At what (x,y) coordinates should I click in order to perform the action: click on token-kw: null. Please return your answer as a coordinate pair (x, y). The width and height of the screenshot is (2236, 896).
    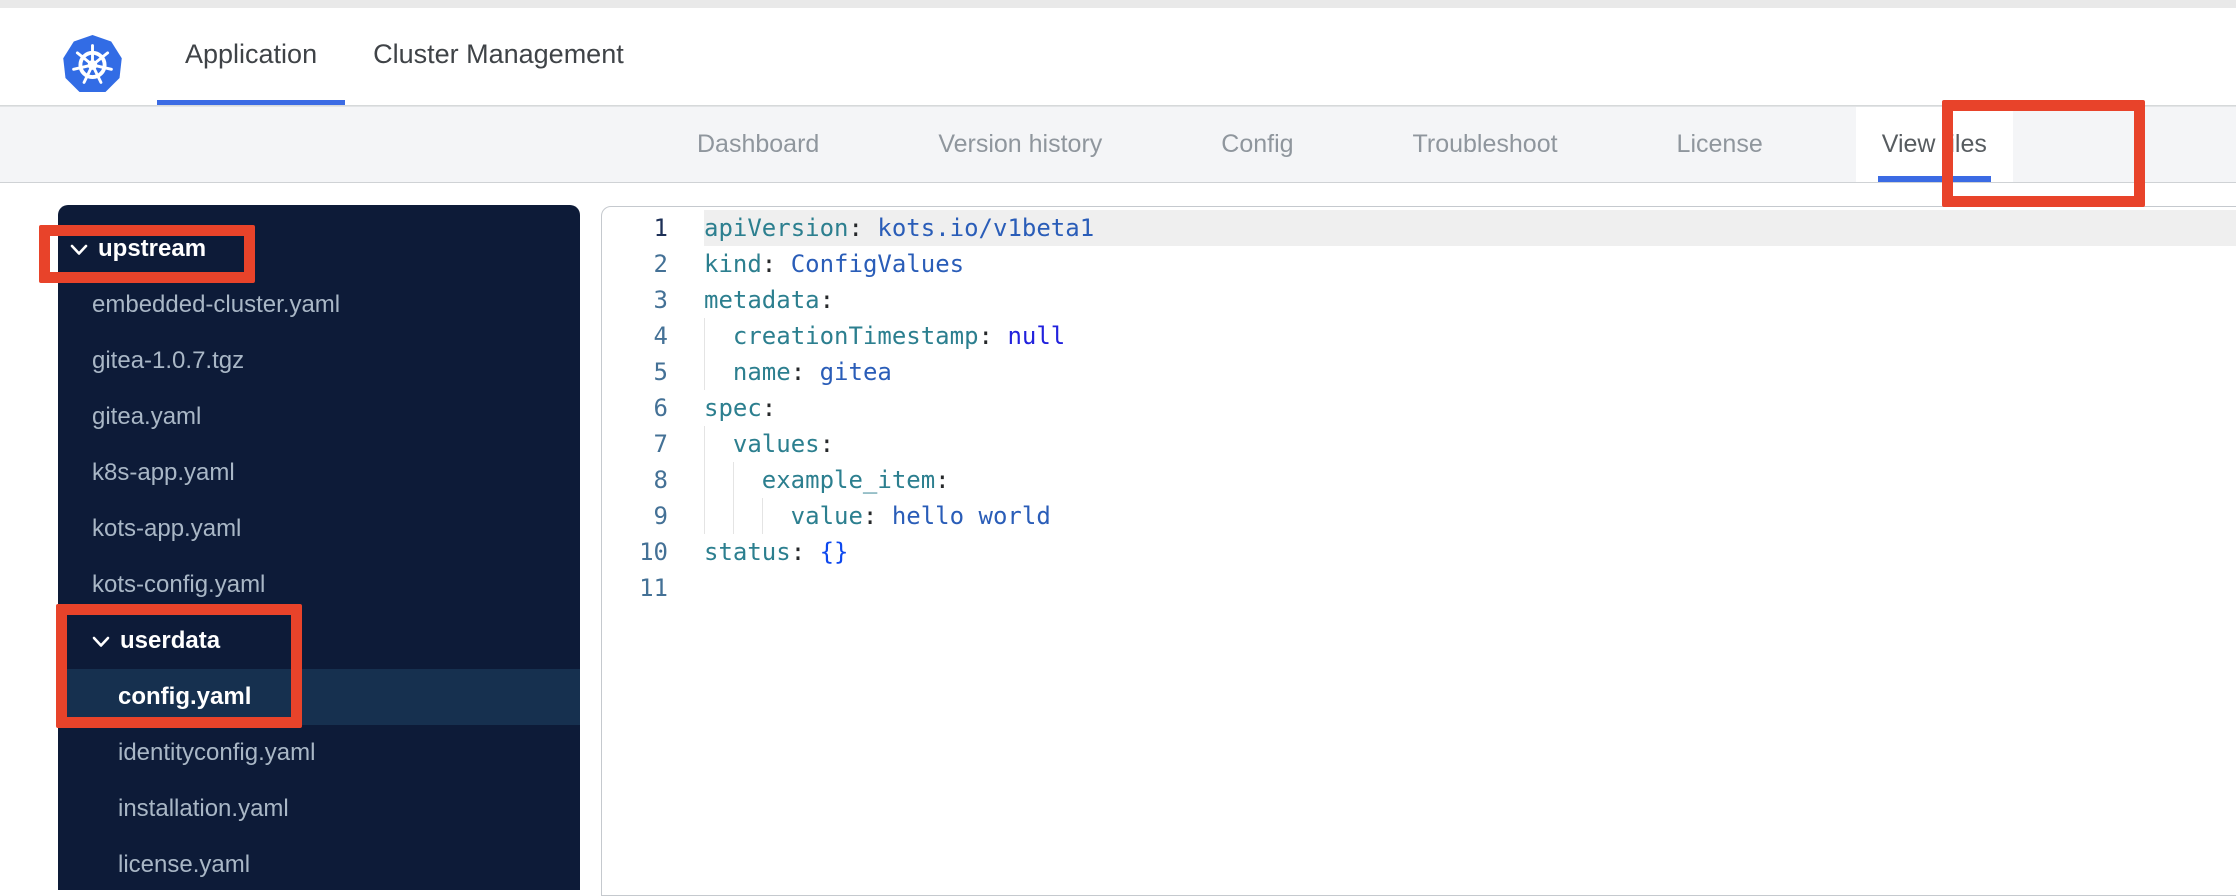
    Looking at the image, I should click on (1036, 336).